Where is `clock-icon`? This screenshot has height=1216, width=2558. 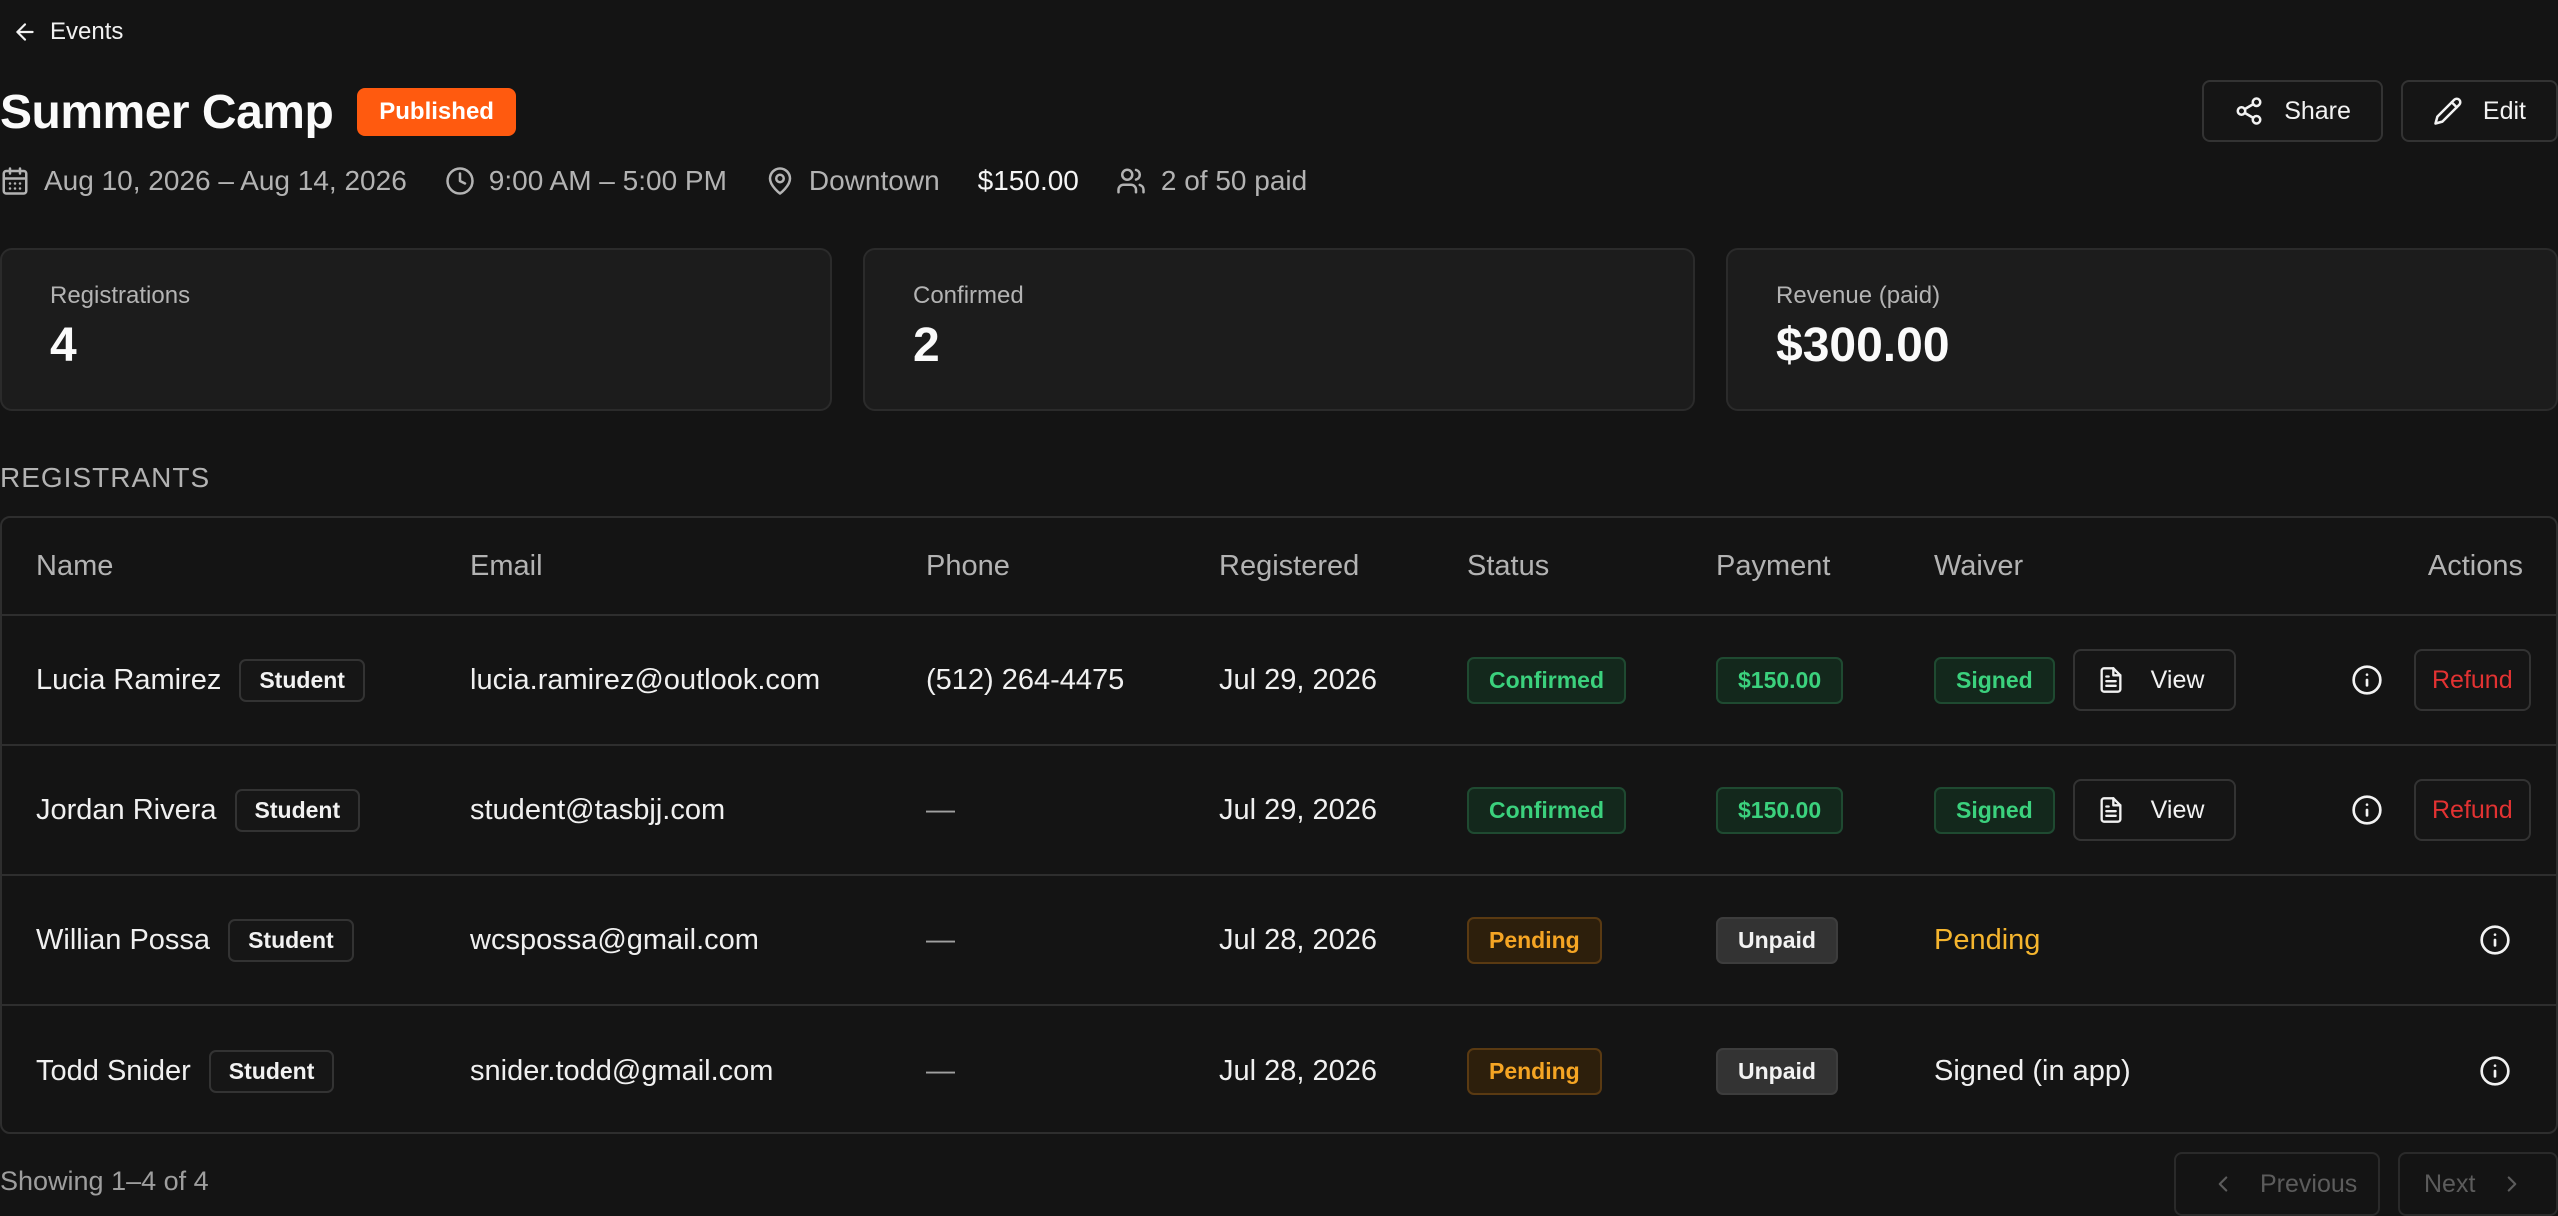
clock-icon is located at coordinates (460, 181).